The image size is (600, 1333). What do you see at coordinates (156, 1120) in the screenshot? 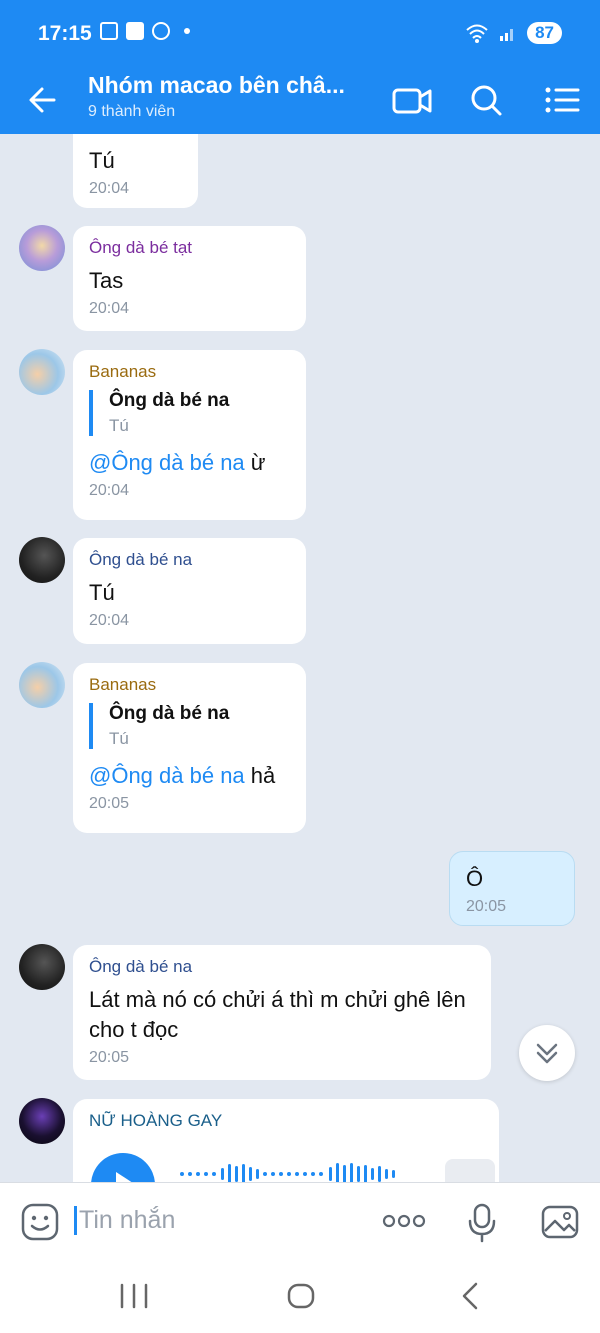
I see `sender-name: NỮ HOÀNG GAY` at bounding box center [156, 1120].